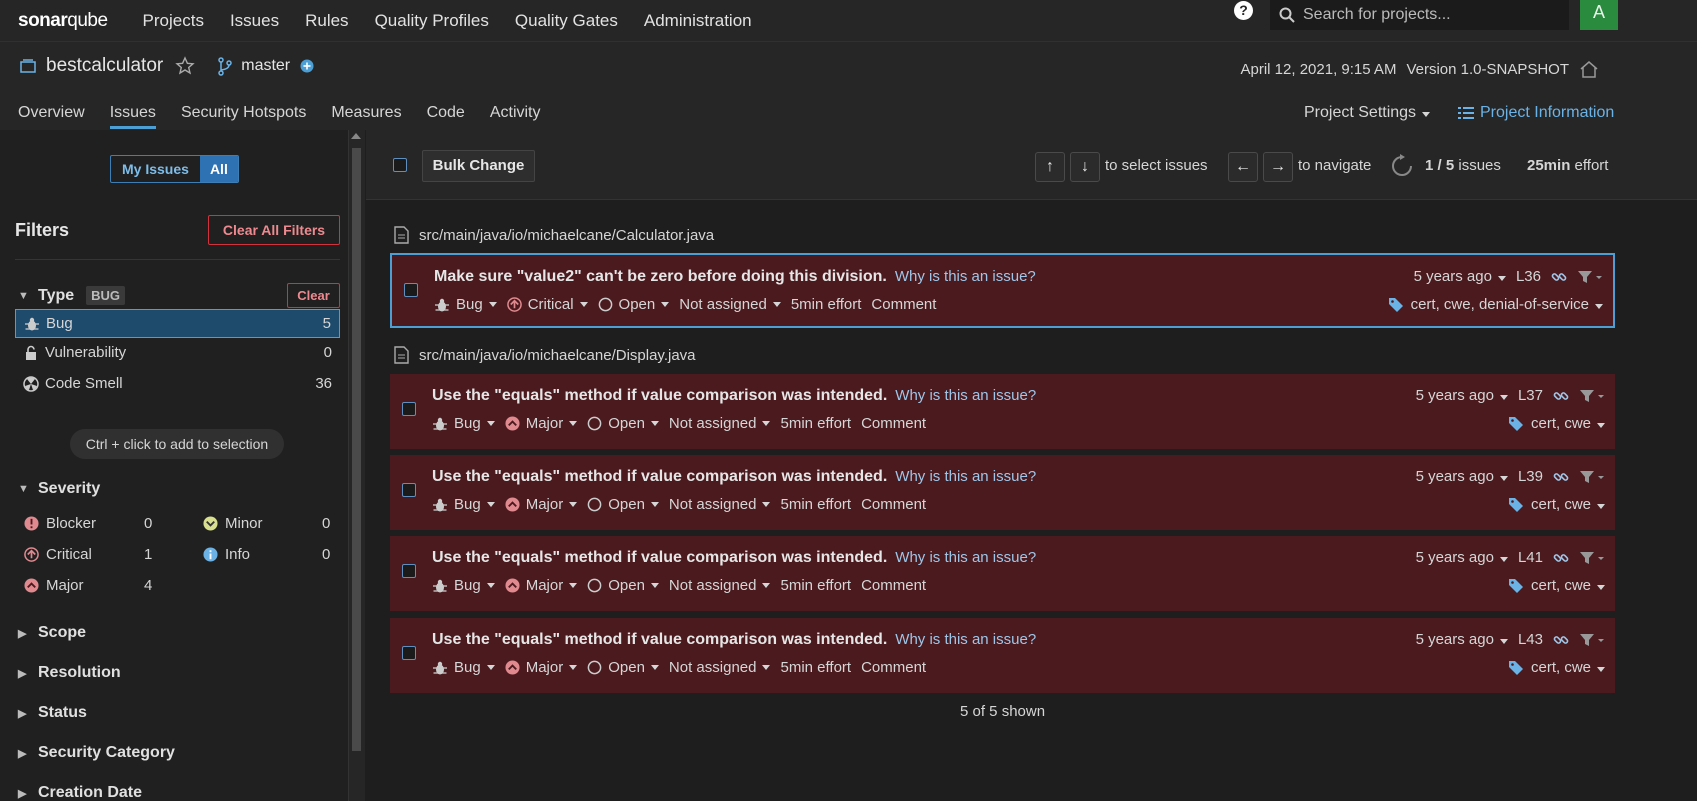  Describe the element at coordinates (51, 116) in the screenshot. I see `tab-overview: Overview` at that location.